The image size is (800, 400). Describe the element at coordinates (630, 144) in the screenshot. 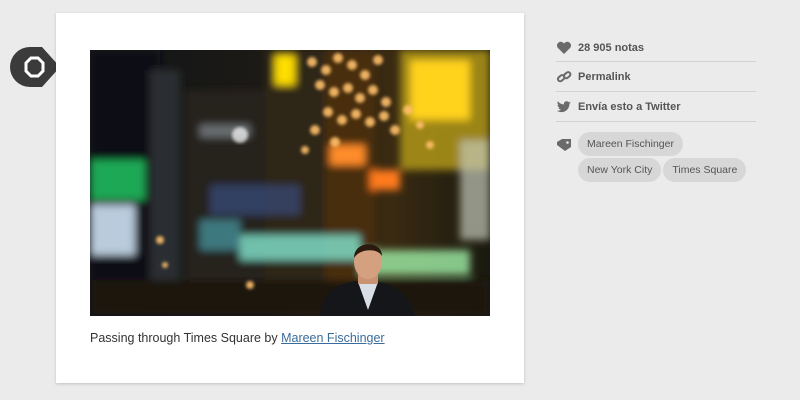

I see `tag-mareen-fischinger: Mareen Fischinger` at that location.